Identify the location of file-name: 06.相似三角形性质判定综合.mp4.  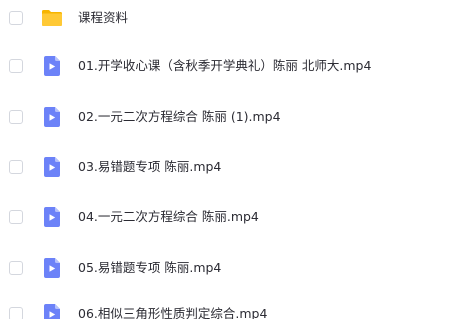
(173, 312).